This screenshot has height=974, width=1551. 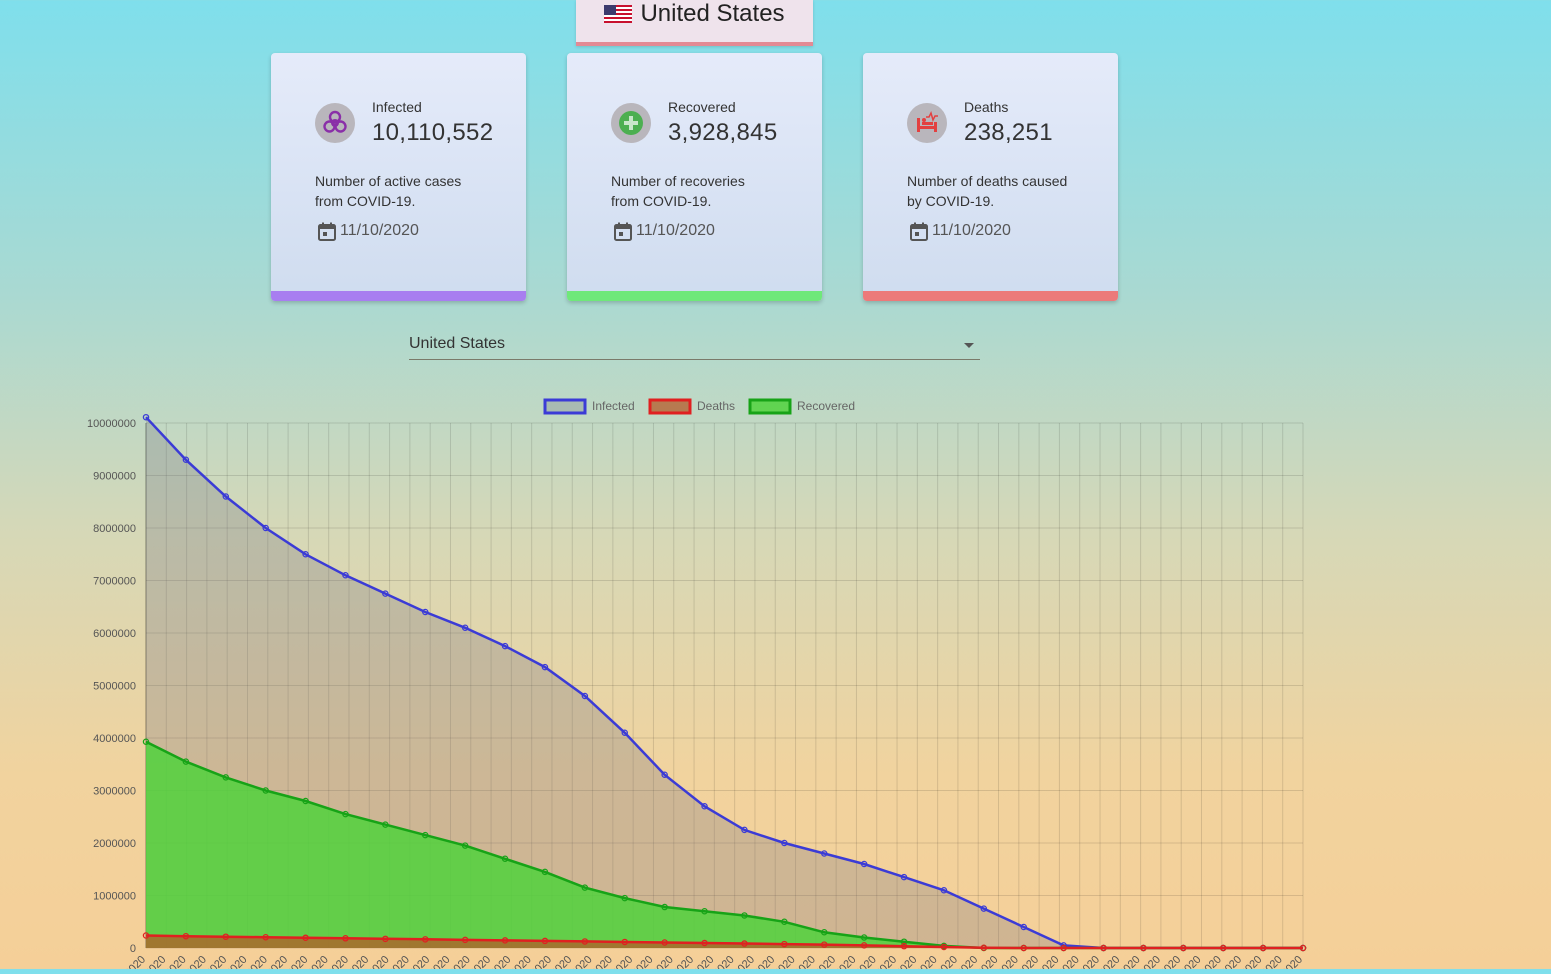 What do you see at coordinates (114, 844) in the screenshot?
I see `y-tick-label: 2000000` at bounding box center [114, 844].